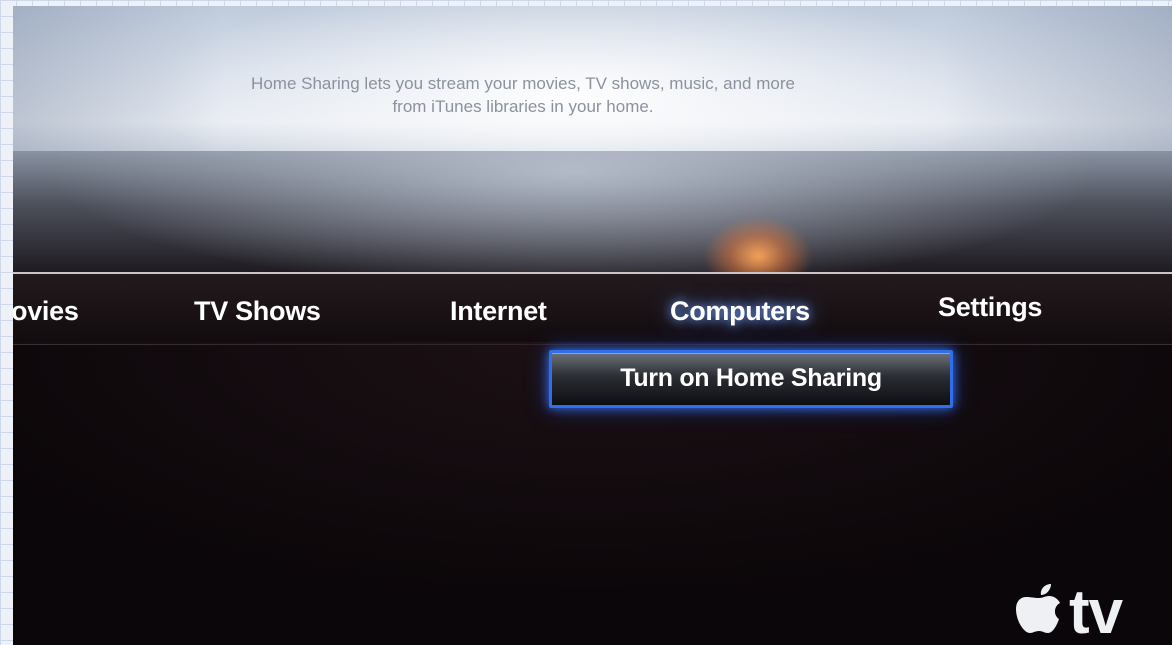 This screenshot has height=645, width=1172. Describe the element at coordinates (257, 311) in the screenshot. I see `menu-item-tv-shows: TV Shows` at that location.